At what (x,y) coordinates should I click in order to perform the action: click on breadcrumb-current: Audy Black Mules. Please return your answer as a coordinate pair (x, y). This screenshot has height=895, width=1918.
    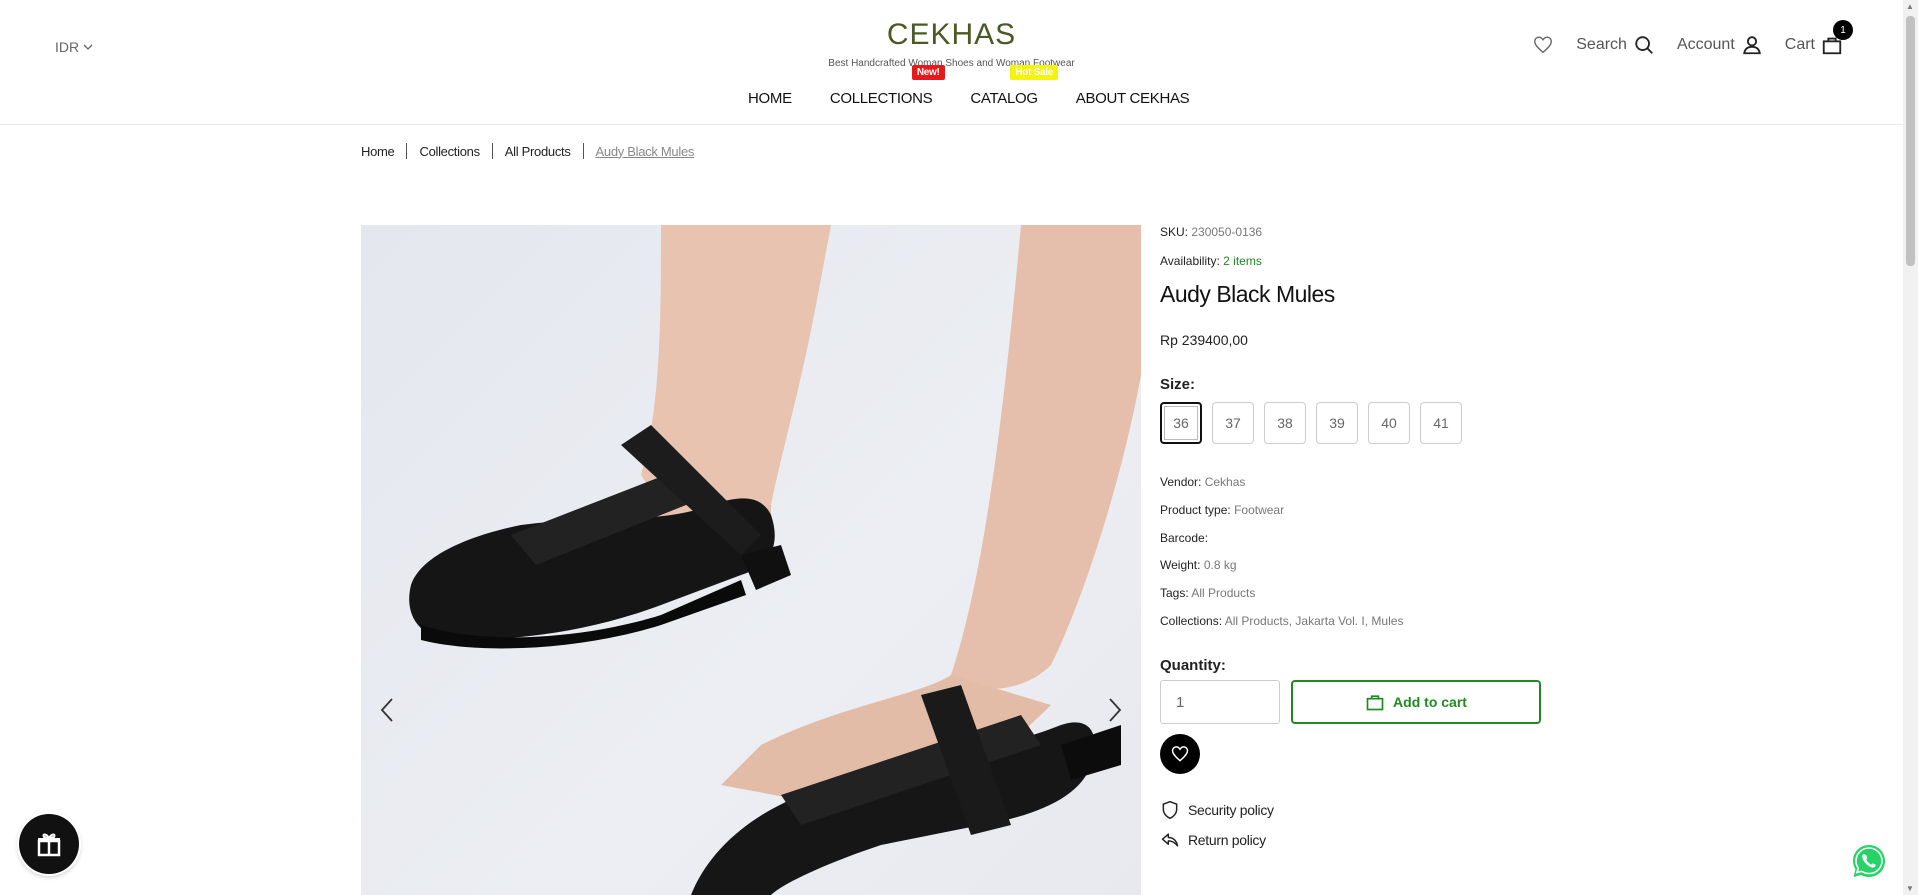
    Looking at the image, I should click on (645, 151).